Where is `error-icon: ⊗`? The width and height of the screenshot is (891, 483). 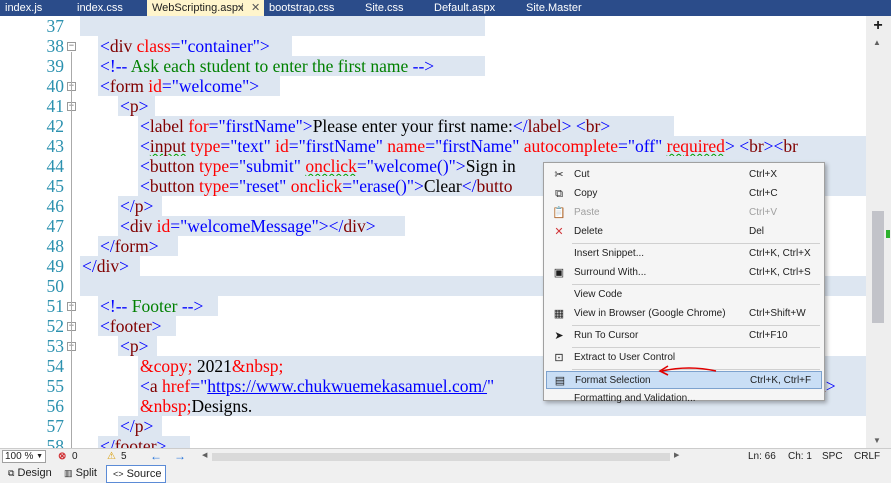
error-icon: ⊗ is located at coordinates (62, 456).